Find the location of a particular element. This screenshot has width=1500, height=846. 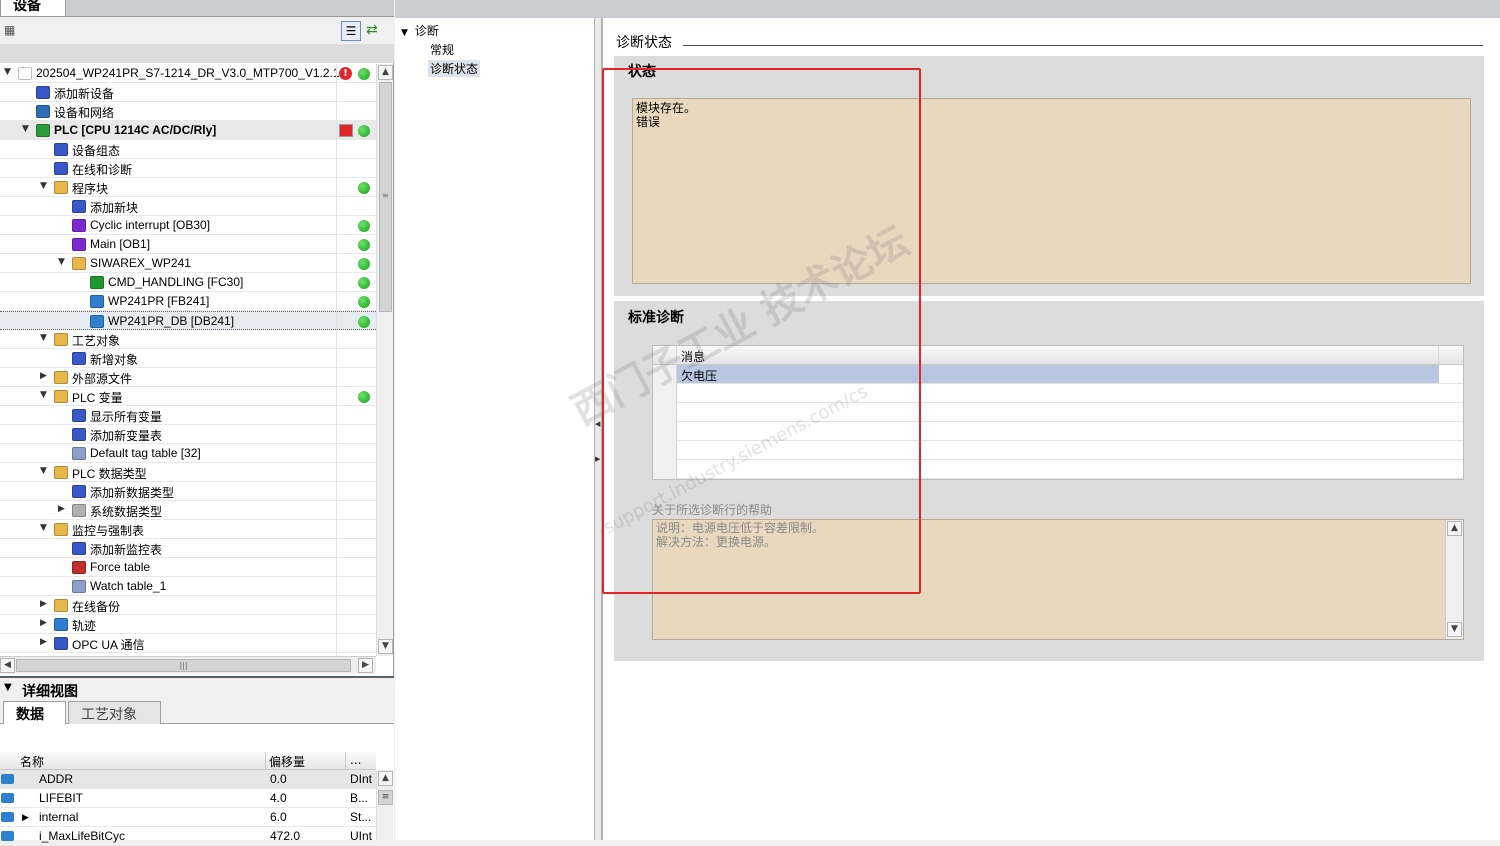

detail-vertical-scrollbar: ▲ ≡ is located at coordinates (384, 805).